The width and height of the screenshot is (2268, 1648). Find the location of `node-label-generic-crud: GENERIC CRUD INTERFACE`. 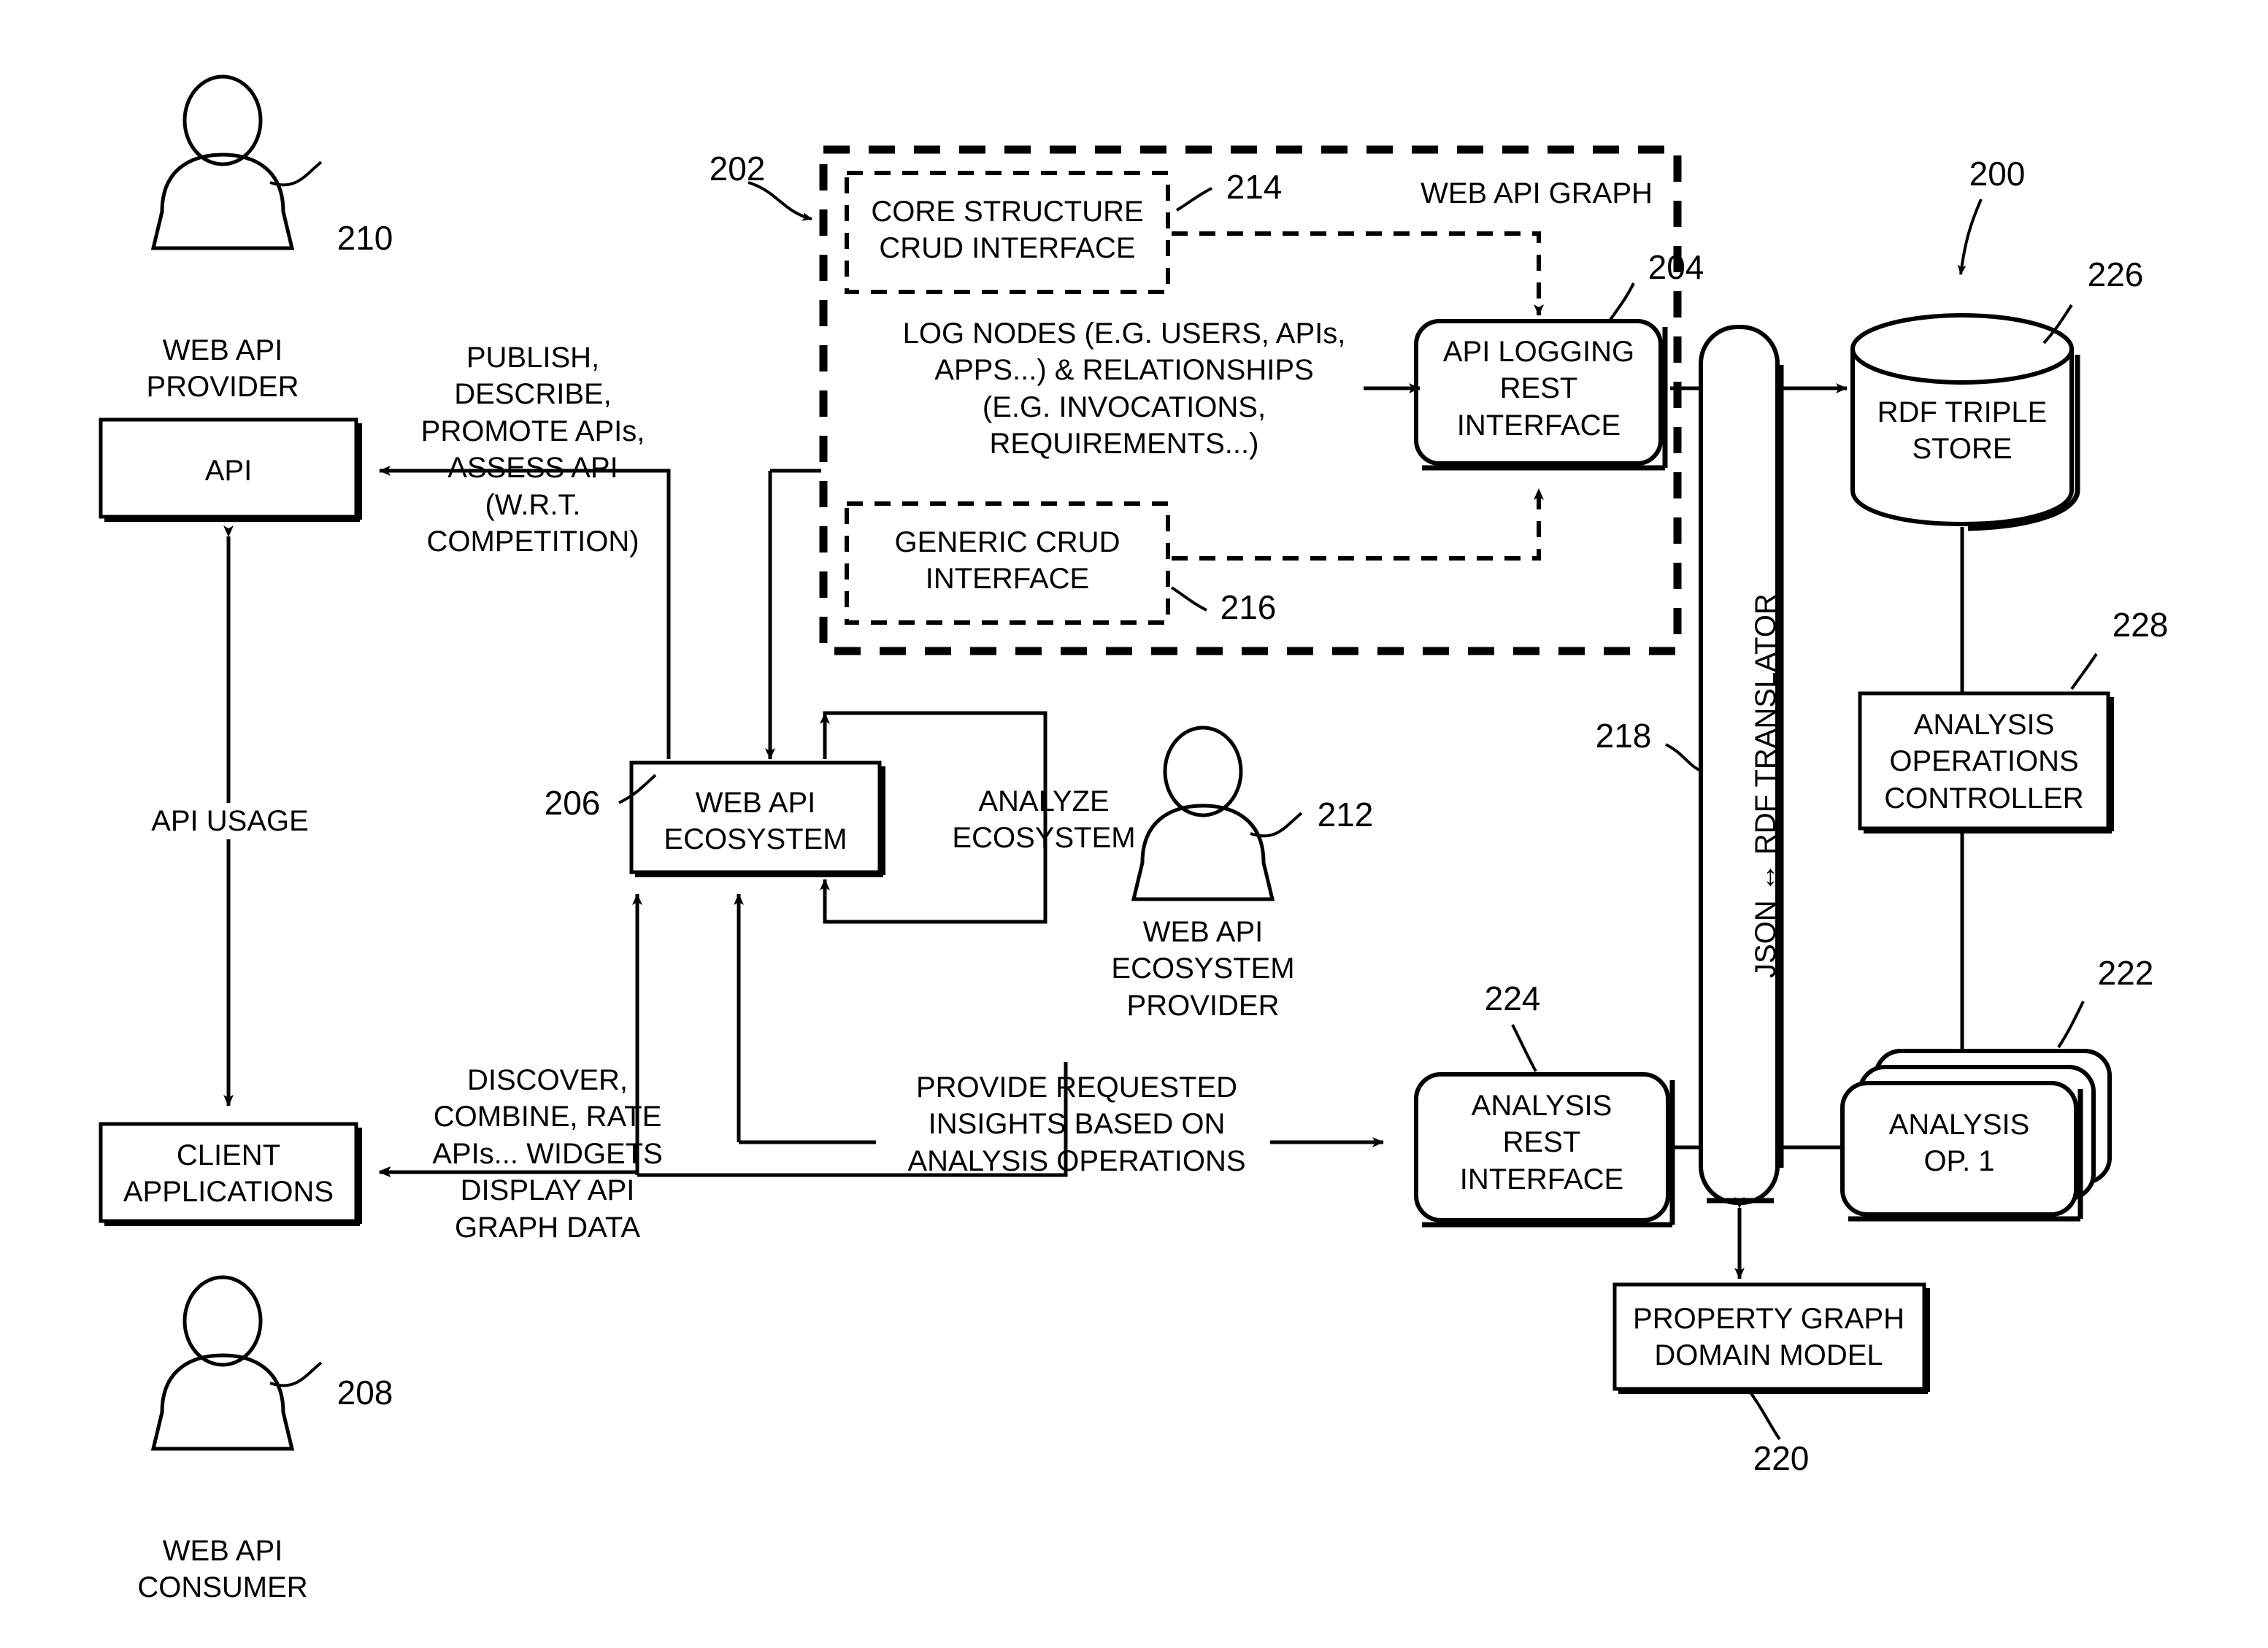

node-label-generic-crud: GENERIC CRUD INTERFACE is located at coordinates (1007, 561).